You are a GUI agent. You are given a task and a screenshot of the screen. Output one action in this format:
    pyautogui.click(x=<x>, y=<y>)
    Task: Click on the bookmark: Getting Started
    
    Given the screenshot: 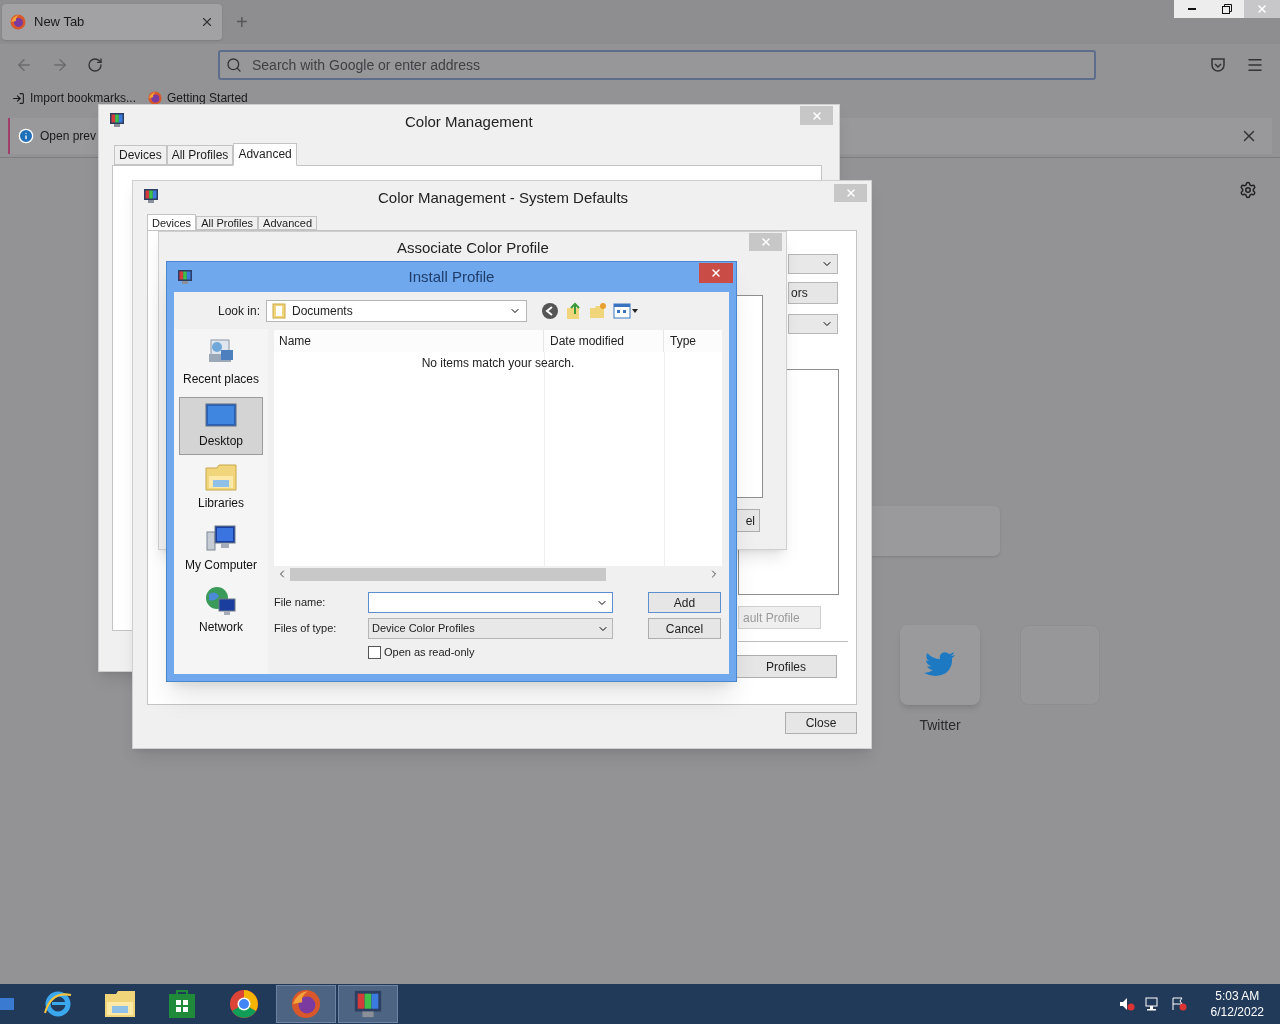 What is the action you would take?
    pyautogui.click(x=198, y=98)
    